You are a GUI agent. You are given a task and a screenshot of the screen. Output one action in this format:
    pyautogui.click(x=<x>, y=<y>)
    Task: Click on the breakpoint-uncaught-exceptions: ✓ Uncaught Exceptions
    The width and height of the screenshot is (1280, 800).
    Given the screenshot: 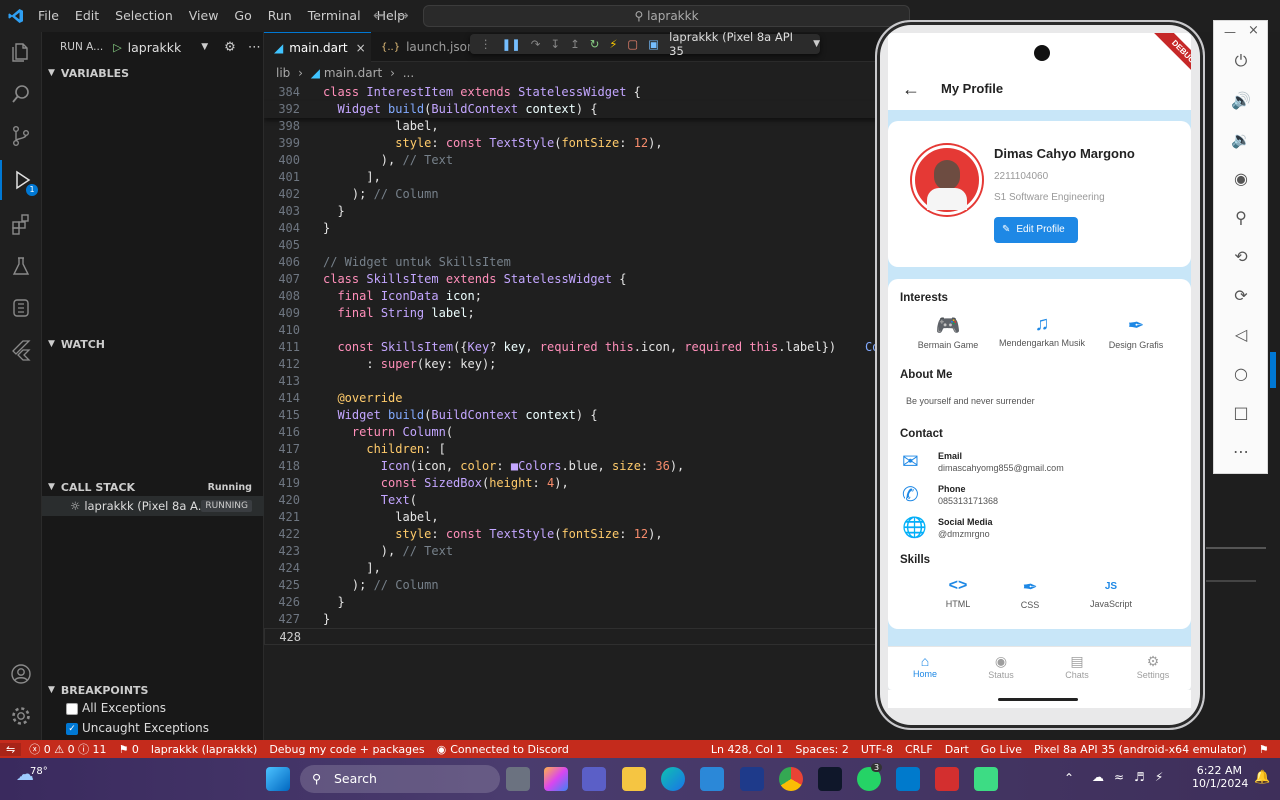 What is the action you would take?
    pyautogui.click(x=137, y=728)
    